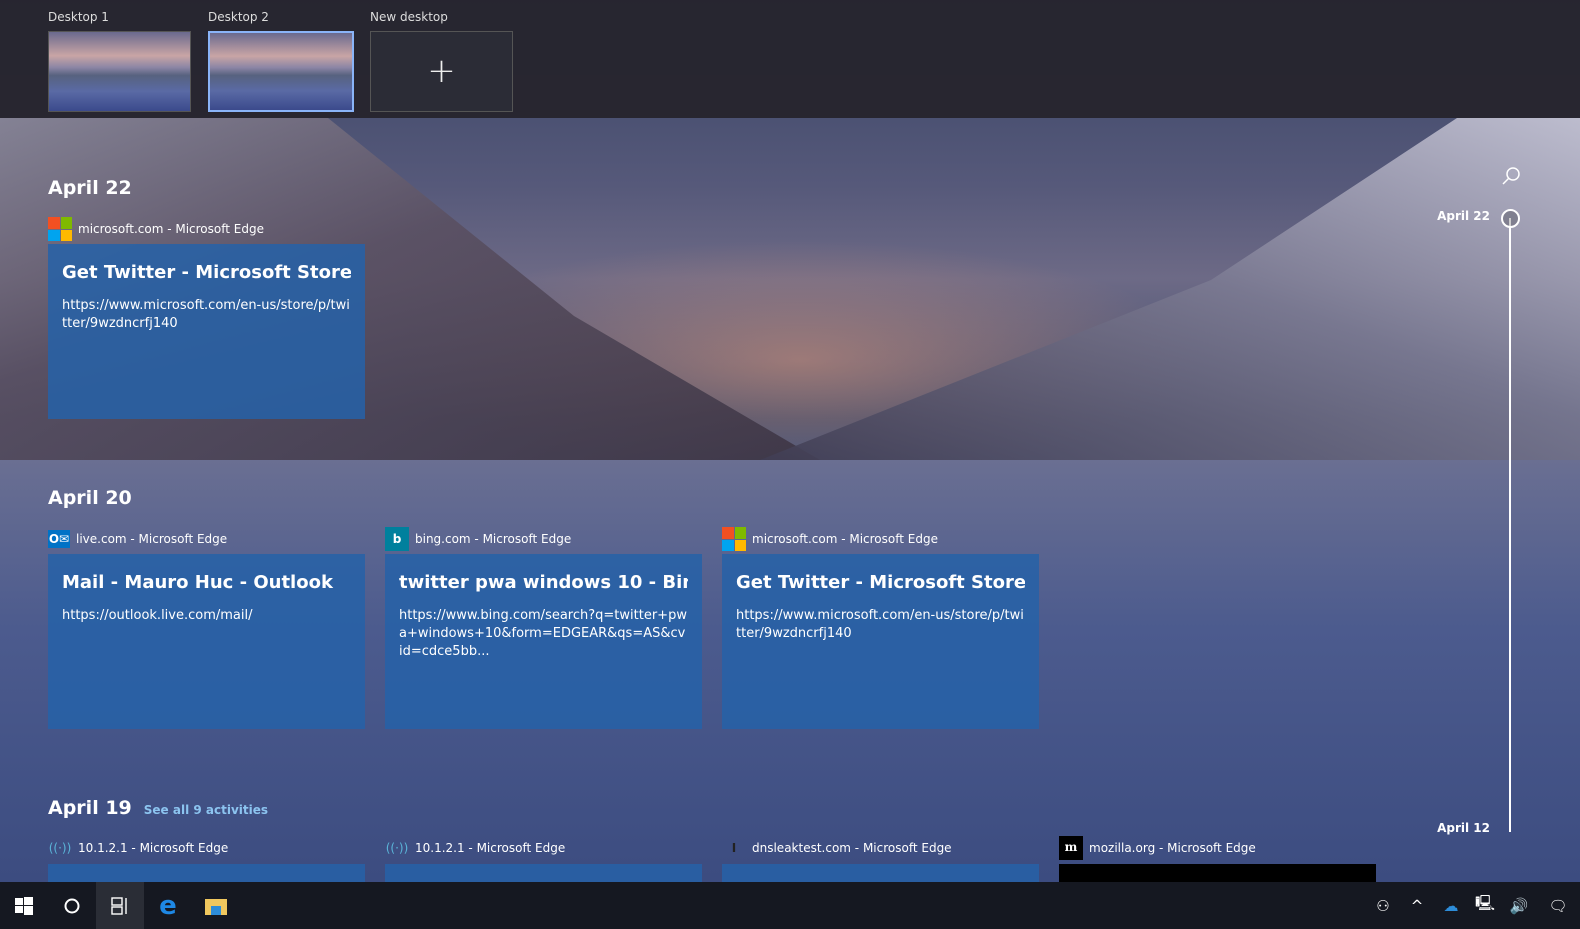  What do you see at coordinates (409, 17) in the screenshot?
I see `desktop-label: New desktop` at bounding box center [409, 17].